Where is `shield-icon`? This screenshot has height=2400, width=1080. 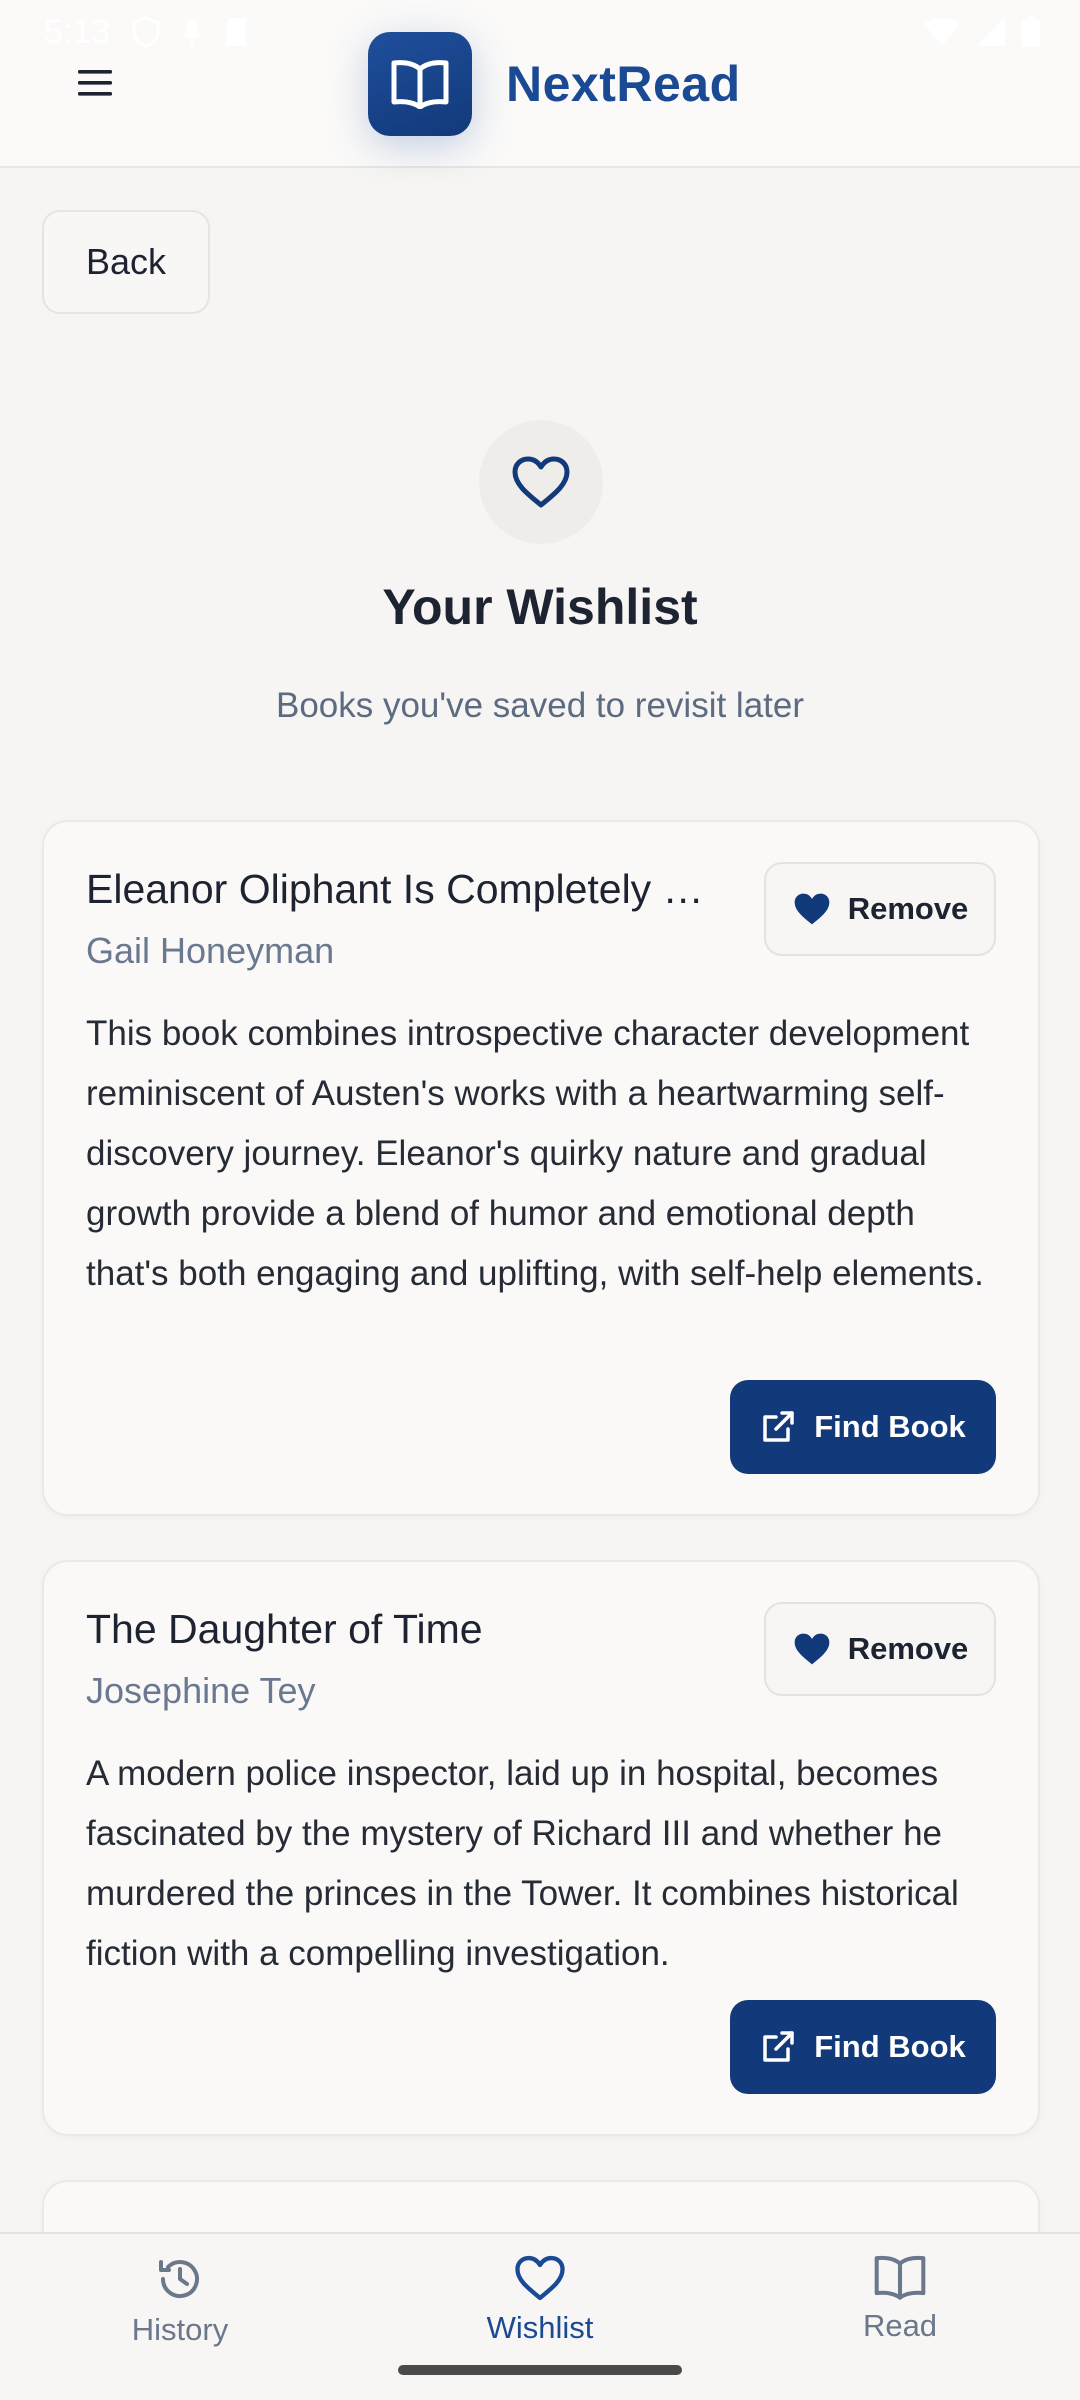 shield-icon is located at coordinates (146, 32).